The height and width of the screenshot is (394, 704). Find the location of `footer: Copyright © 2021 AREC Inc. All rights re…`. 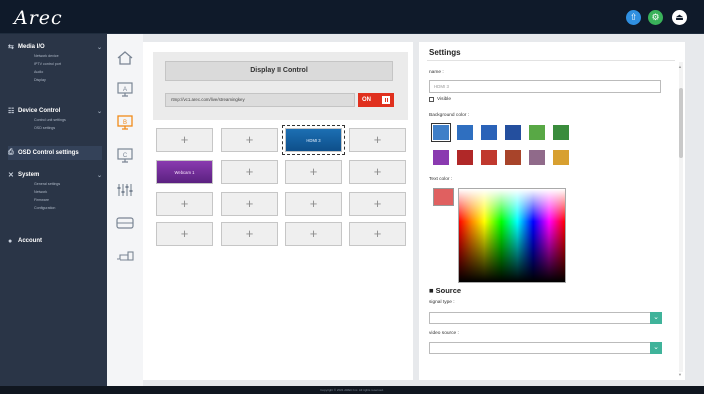

footer: Copyright © 2021 AREC Inc. All rights re… is located at coordinates (352, 390).